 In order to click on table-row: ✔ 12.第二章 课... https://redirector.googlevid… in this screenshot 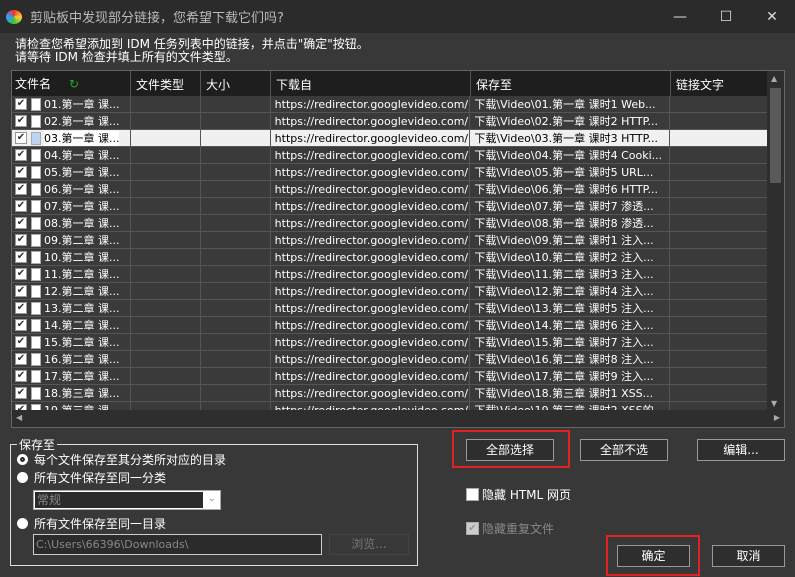, I will do `click(390, 291)`.